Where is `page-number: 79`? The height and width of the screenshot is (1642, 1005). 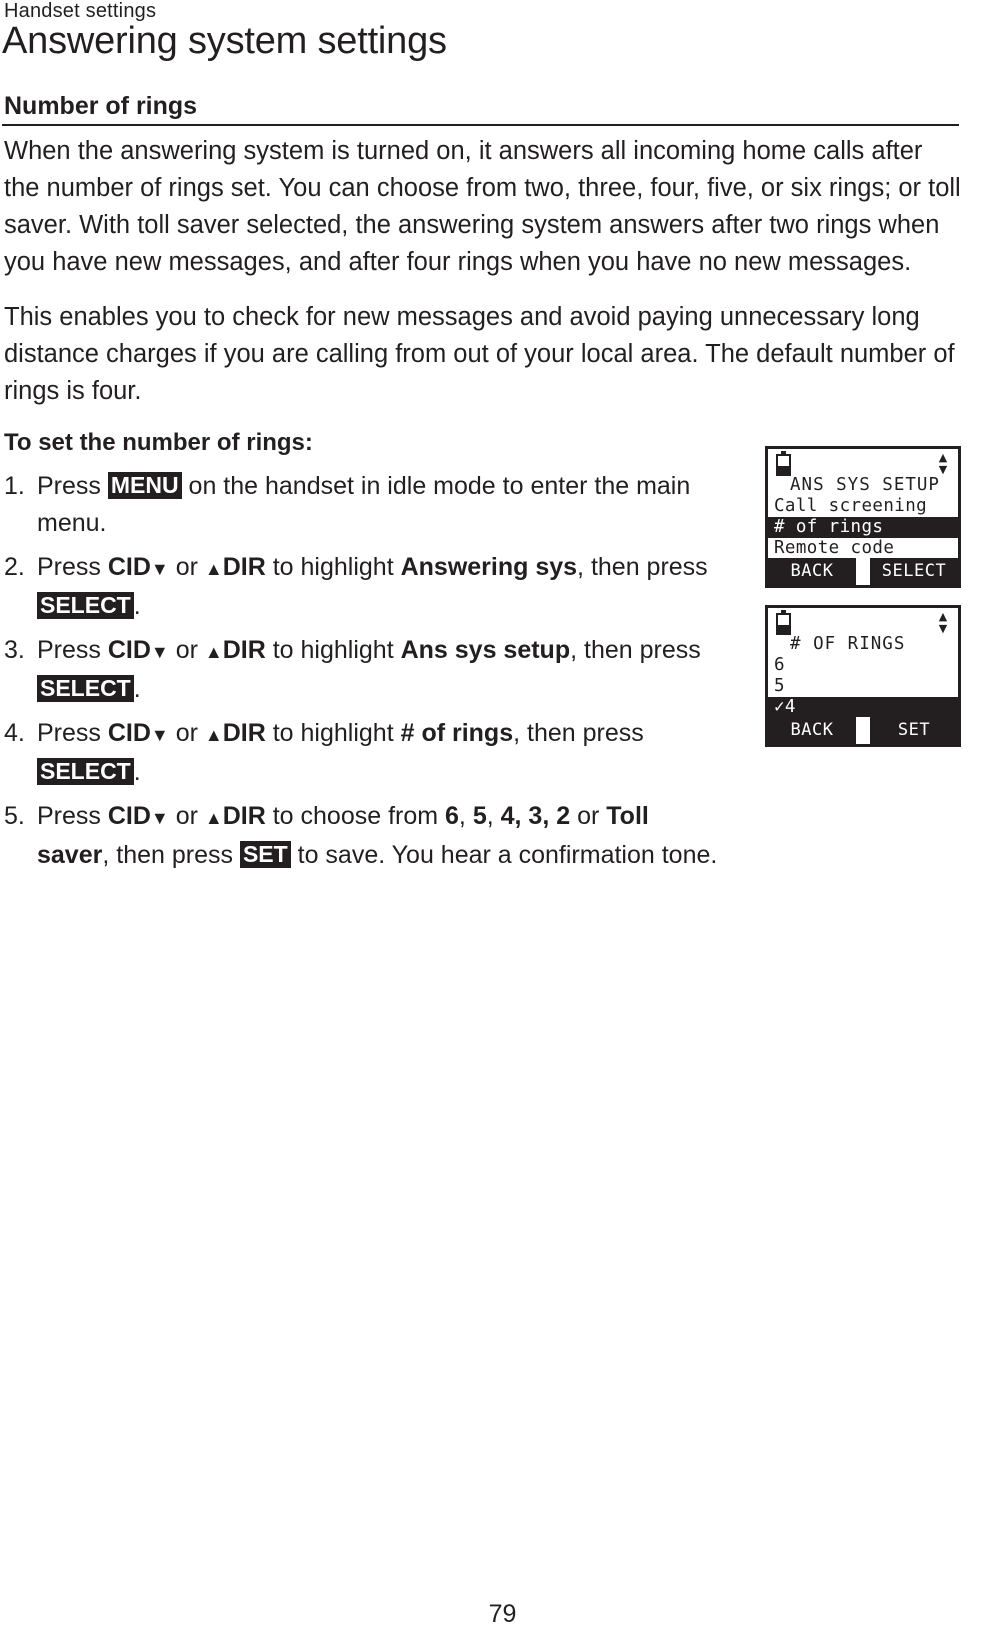 page-number: 79 is located at coordinates (502, 1614).